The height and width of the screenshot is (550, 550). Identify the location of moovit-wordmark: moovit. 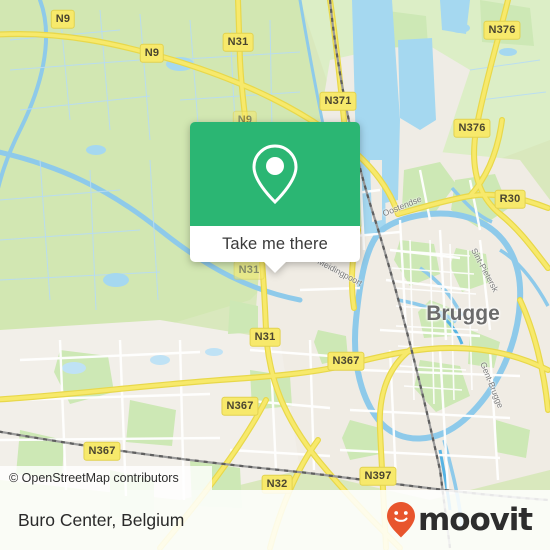
(475, 519).